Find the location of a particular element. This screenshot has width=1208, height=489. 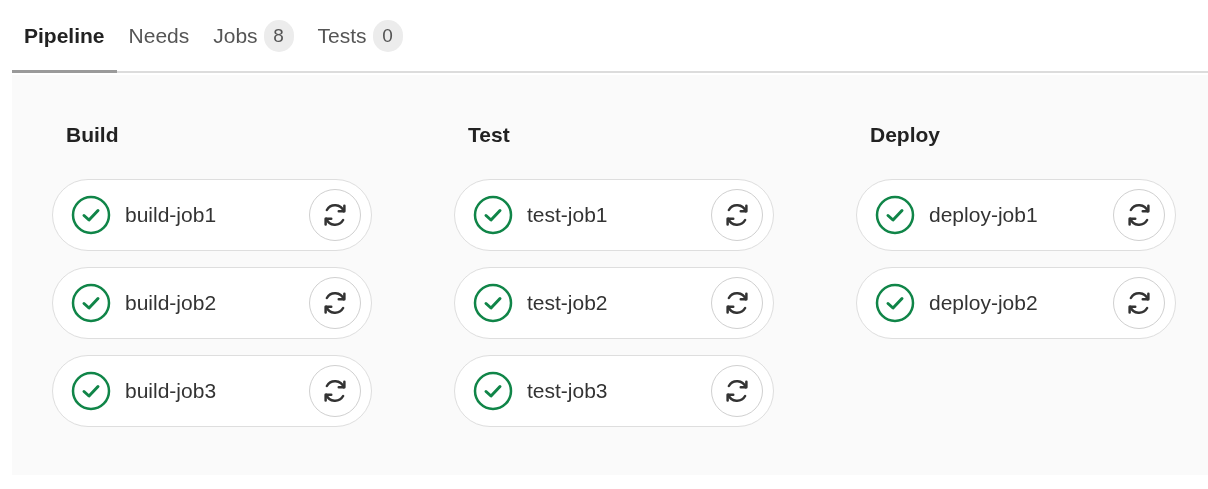

job-pill: test-job3 is located at coordinates (614, 391).